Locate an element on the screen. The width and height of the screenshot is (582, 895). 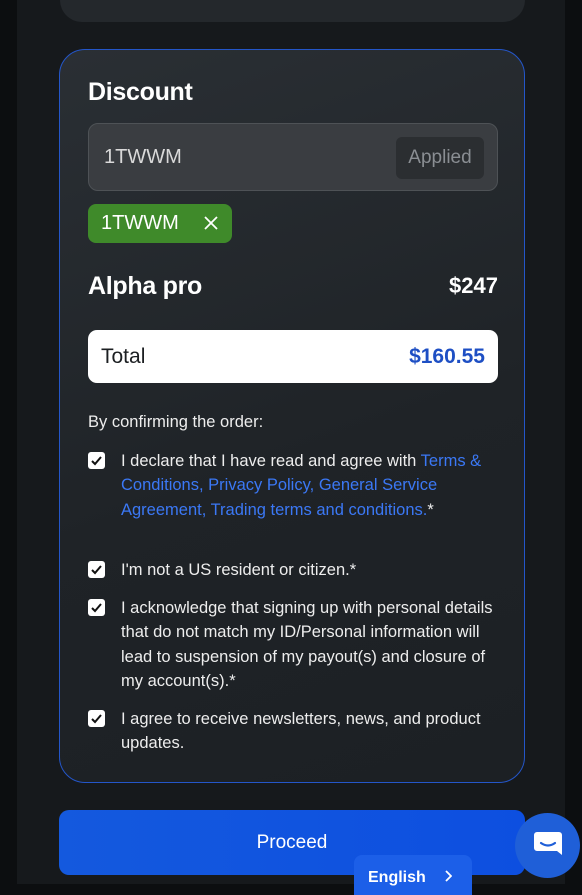
total-value: $160.55 is located at coordinates (447, 356).